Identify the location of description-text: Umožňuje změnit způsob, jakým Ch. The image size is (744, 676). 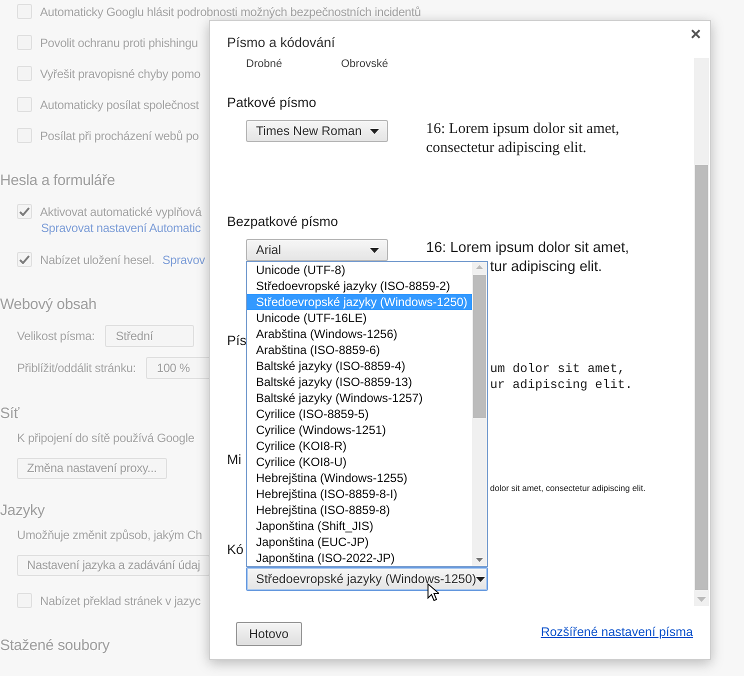
(109, 535).